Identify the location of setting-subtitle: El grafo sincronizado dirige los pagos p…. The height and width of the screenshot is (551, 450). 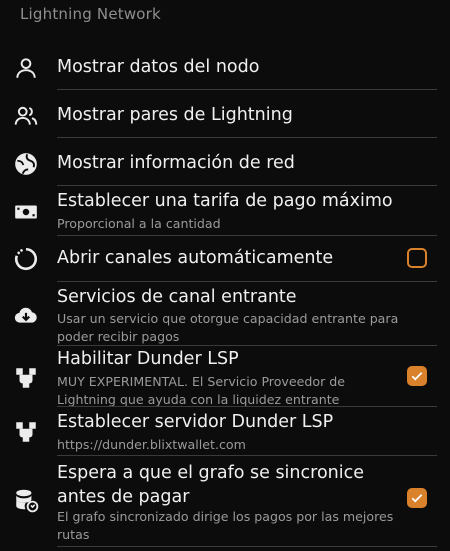
(225, 525).